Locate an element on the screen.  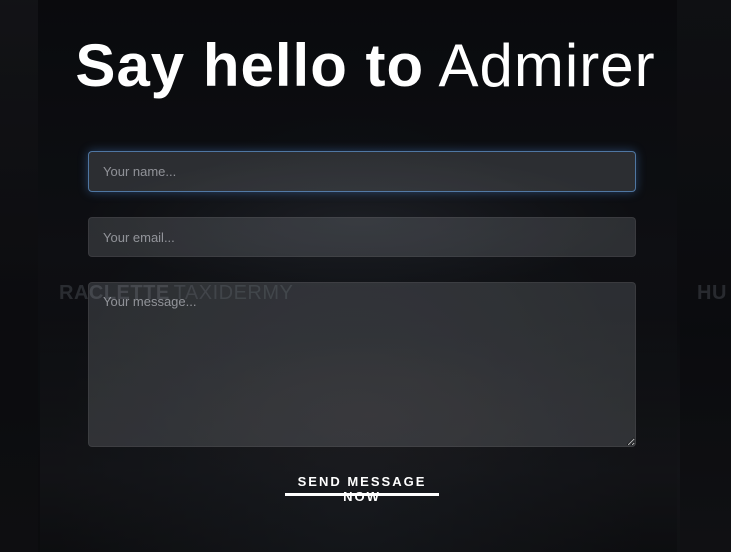
page-title: Say hello to Admirer is located at coordinates (365, 66).